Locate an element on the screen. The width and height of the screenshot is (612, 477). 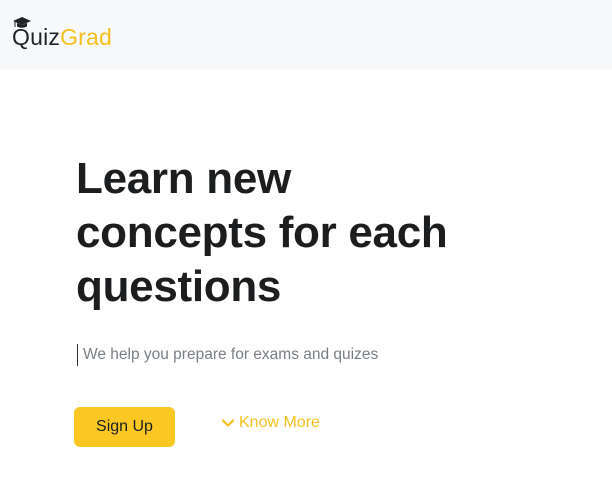
sign-up-button: Sign Up is located at coordinates (124, 427).